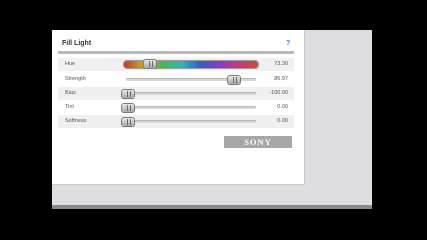 Image resolution: width=427 pixels, height=240 pixels. What do you see at coordinates (69, 107) in the screenshot?
I see `slider-label: Tint` at bounding box center [69, 107].